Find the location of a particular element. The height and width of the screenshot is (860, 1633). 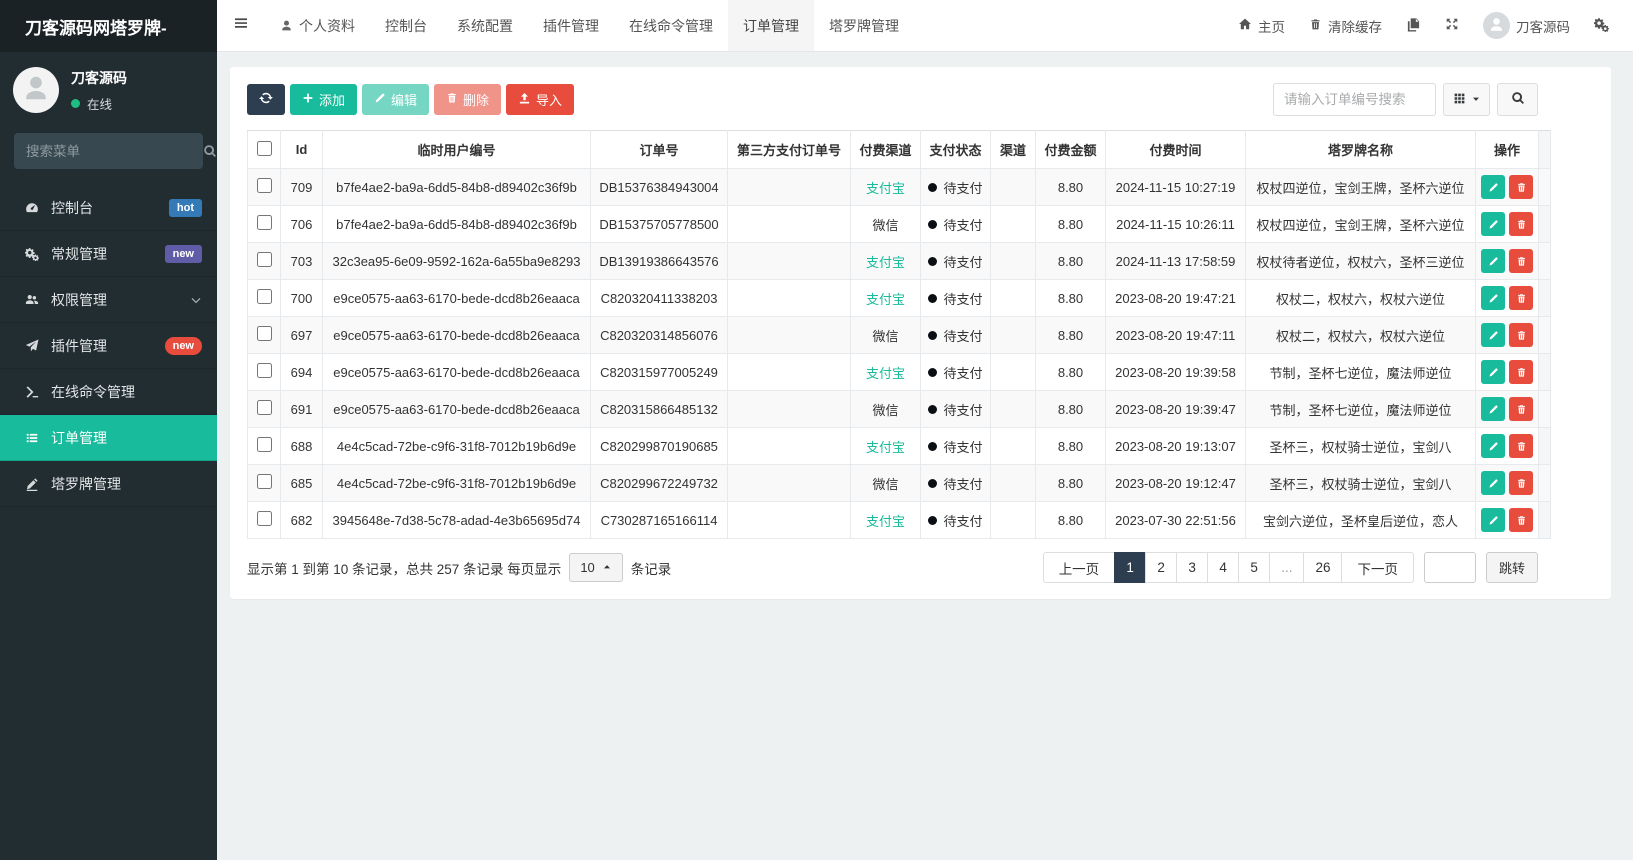

cell-user-id: 3945648e-7d38-5c78-adad-4e3b65695d74 is located at coordinates (456, 520).